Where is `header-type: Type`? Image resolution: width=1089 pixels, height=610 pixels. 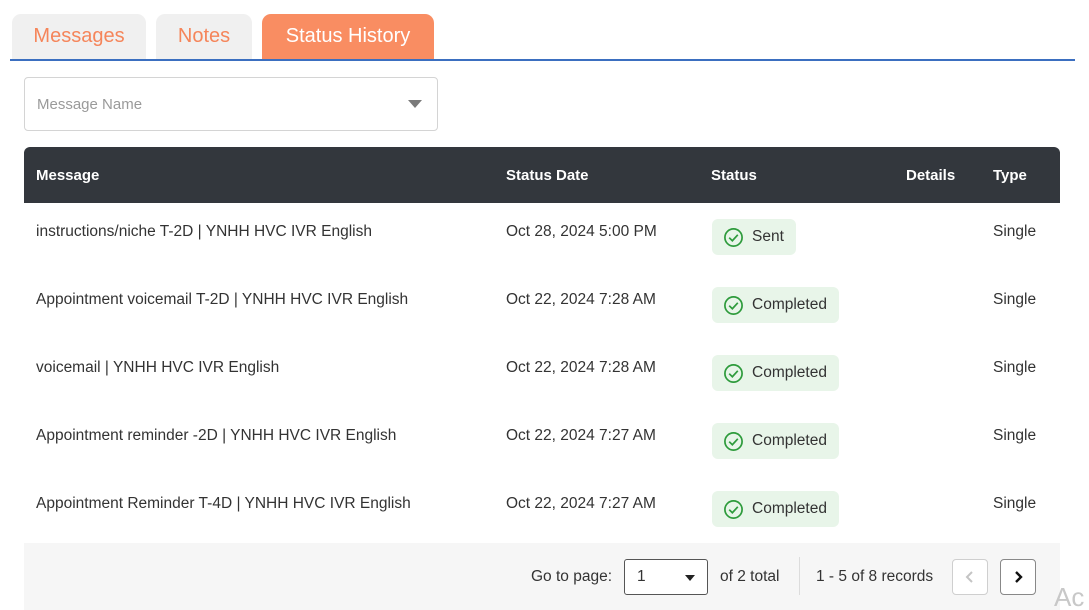 header-type: Type is located at coordinates (1010, 175).